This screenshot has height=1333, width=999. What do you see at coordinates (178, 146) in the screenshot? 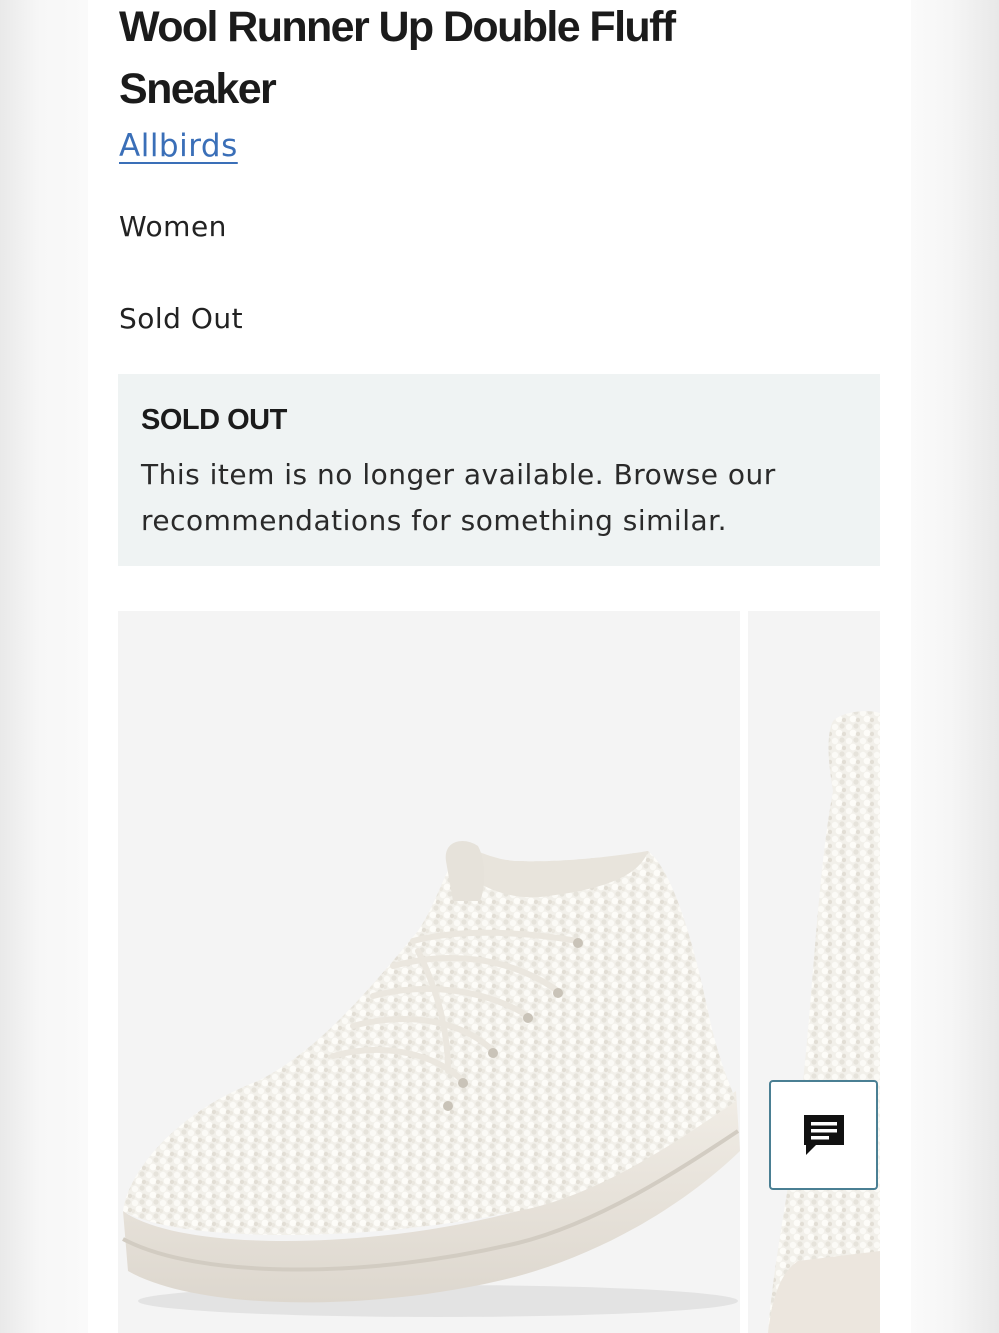
I see `brand-link: Allbirds` at bounding box center [178, 146].